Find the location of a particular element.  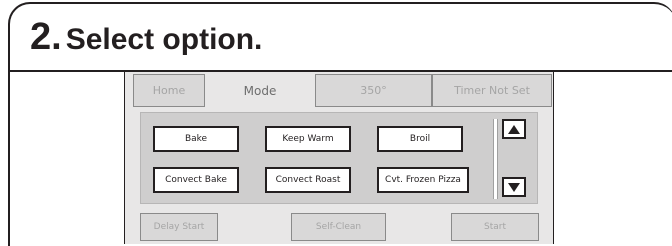

step-title: 2. Select option. is located at coordinates (146, 37).